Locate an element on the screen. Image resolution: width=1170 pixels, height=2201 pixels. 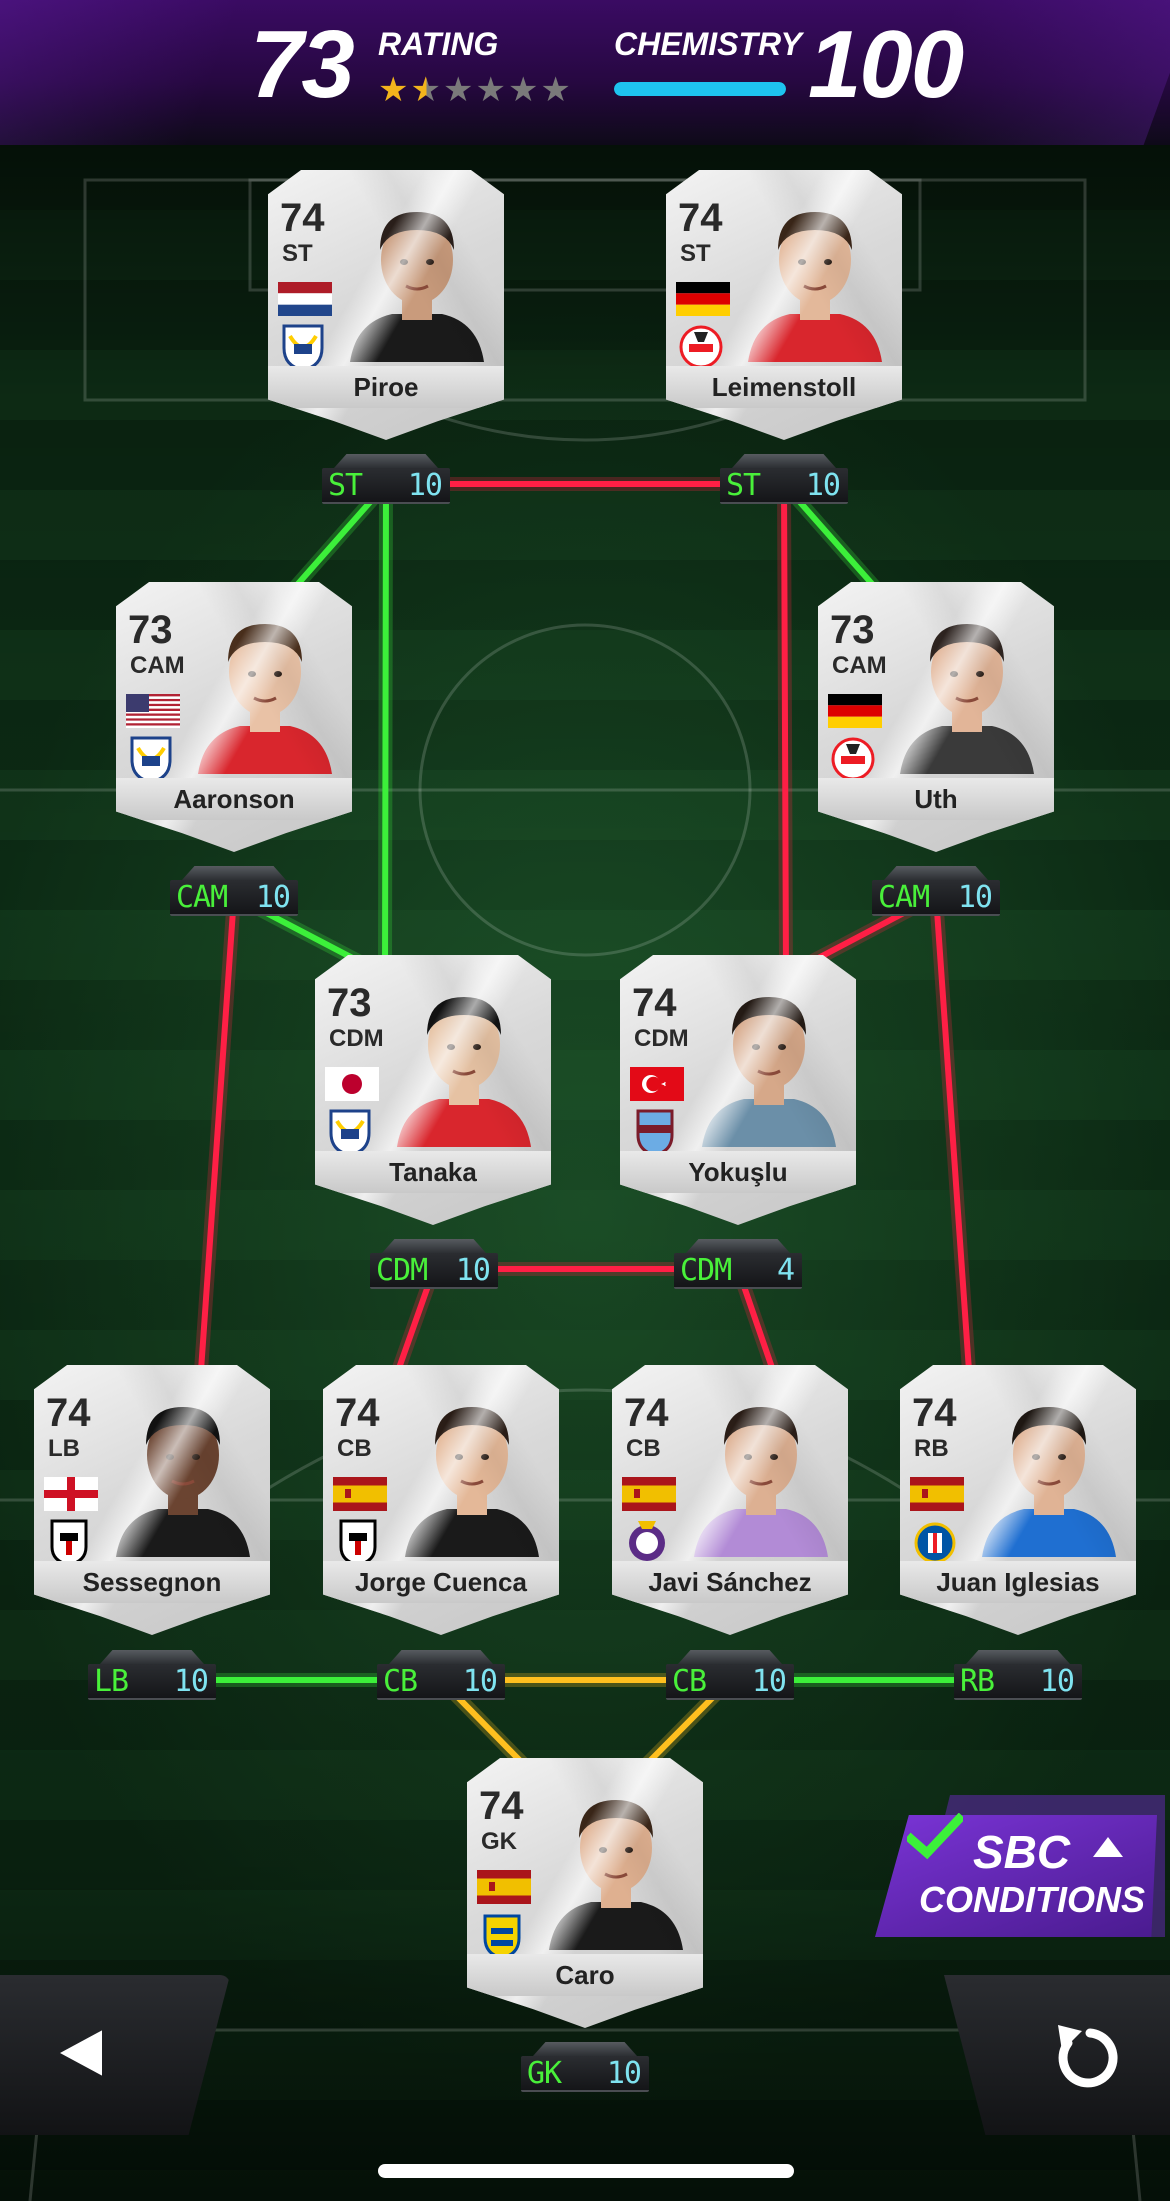
turkey-flag-icon is located at coordinates (657, 1084).